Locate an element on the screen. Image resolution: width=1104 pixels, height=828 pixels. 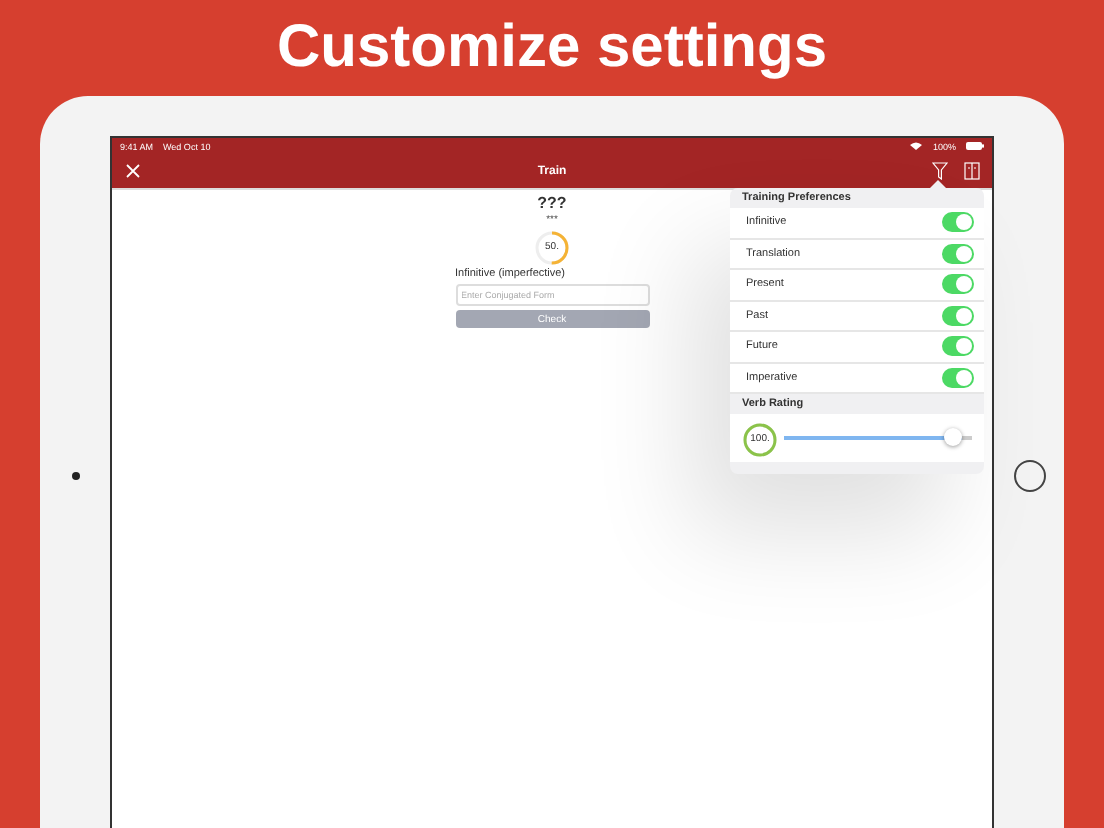
camera-icon is located at coordinates (76, 476).